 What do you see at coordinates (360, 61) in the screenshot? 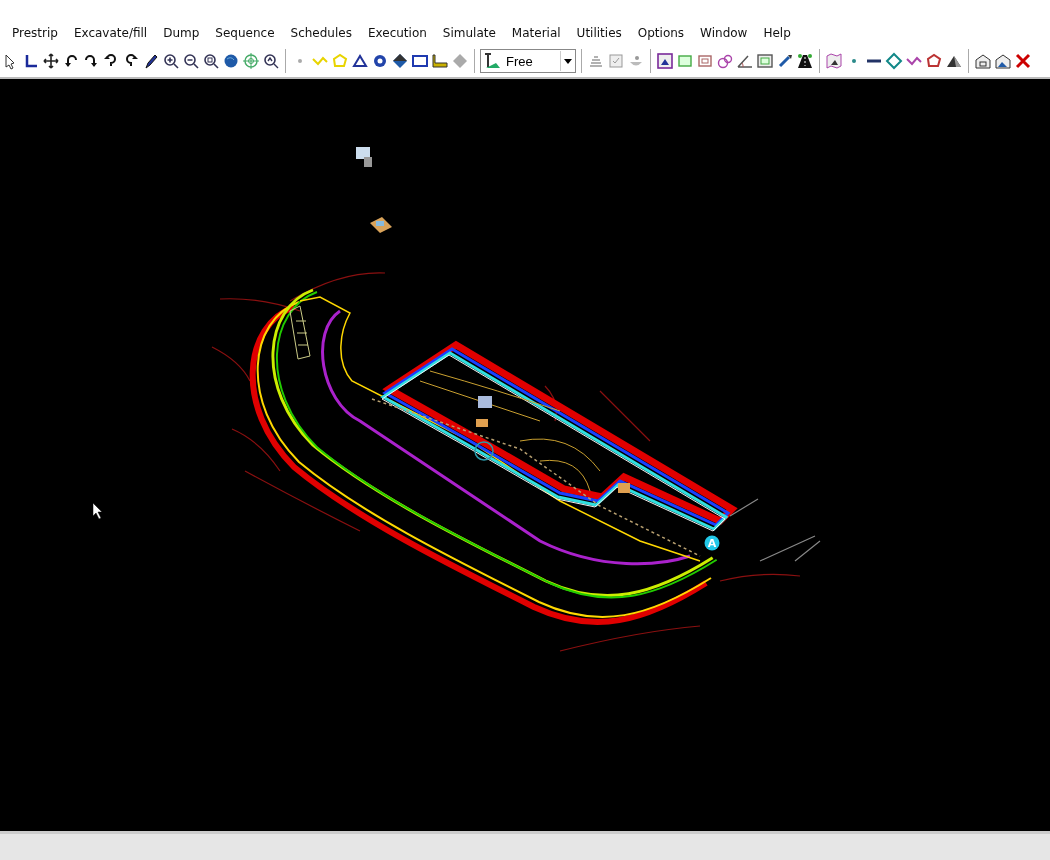
I see `triangle-icon` at bounding box center [360, 61].